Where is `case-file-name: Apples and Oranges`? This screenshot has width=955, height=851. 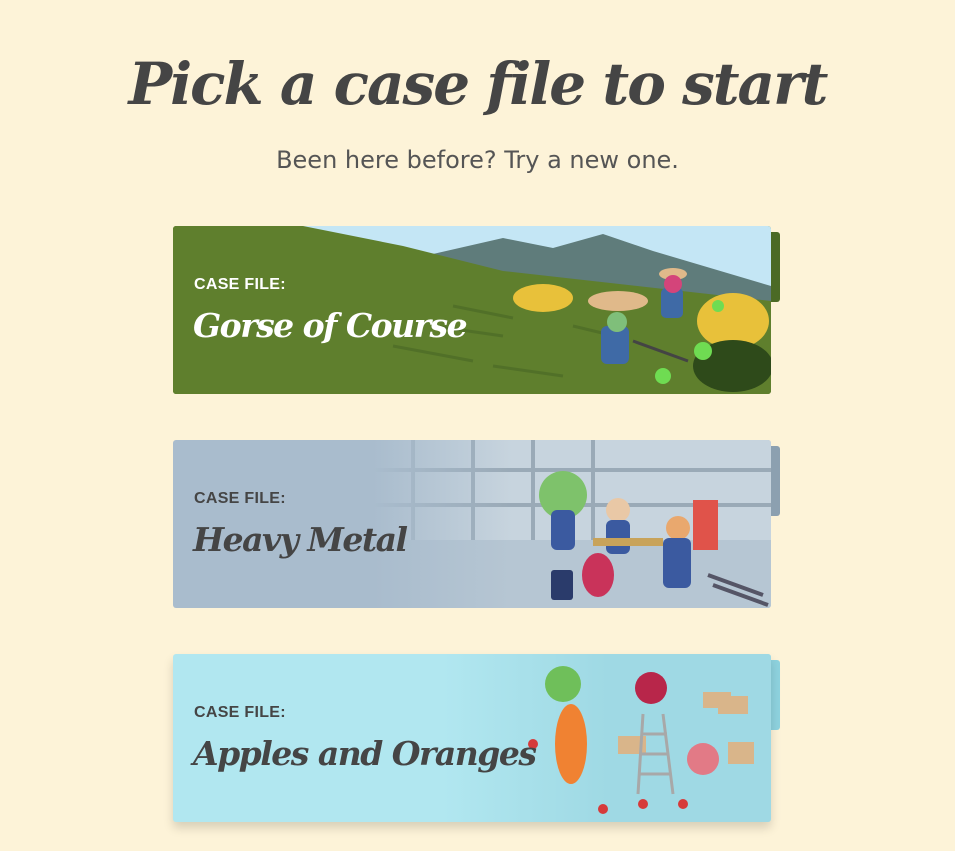
case-file-name: Apples and Oranges is located at coordinates (365, 753).